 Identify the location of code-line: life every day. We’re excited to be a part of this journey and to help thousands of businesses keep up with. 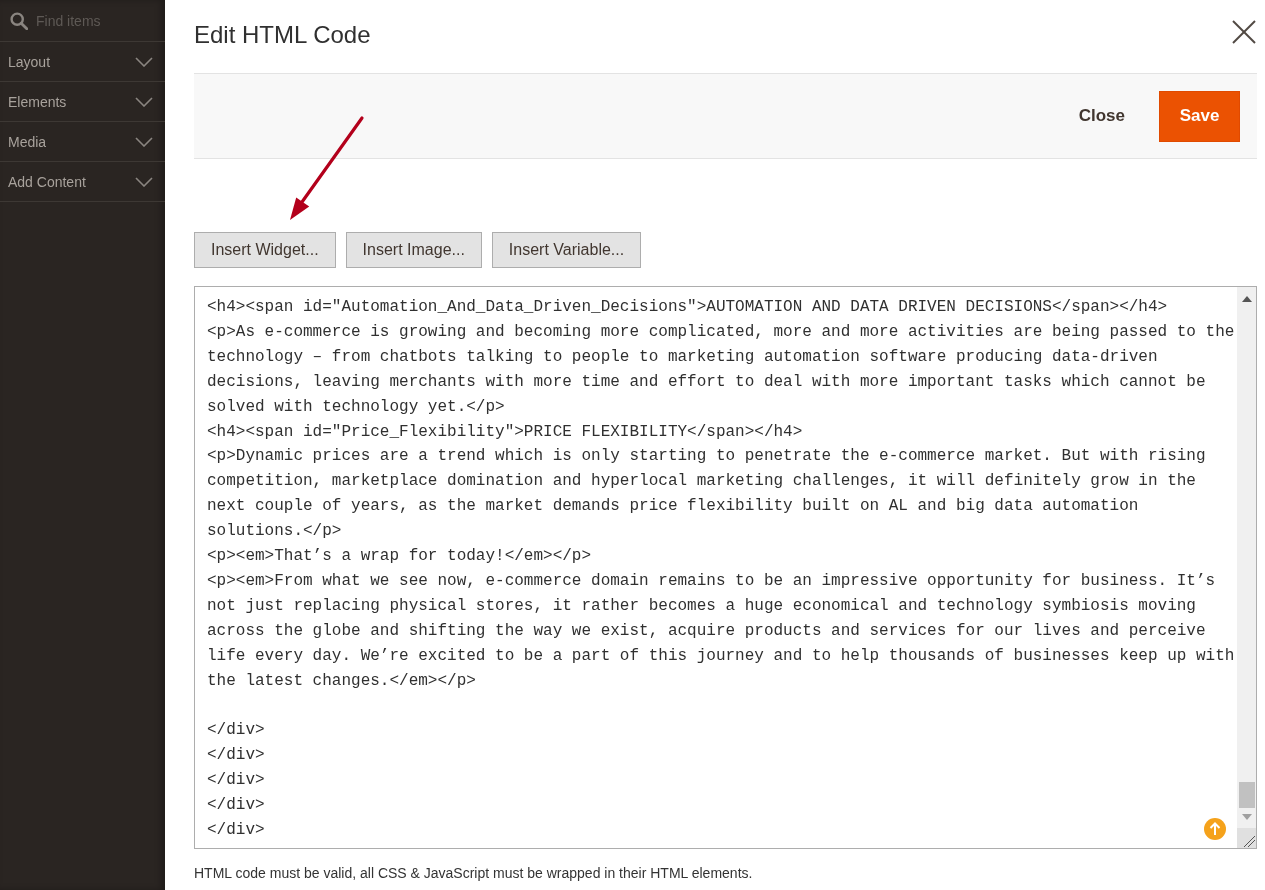
(721, 656).